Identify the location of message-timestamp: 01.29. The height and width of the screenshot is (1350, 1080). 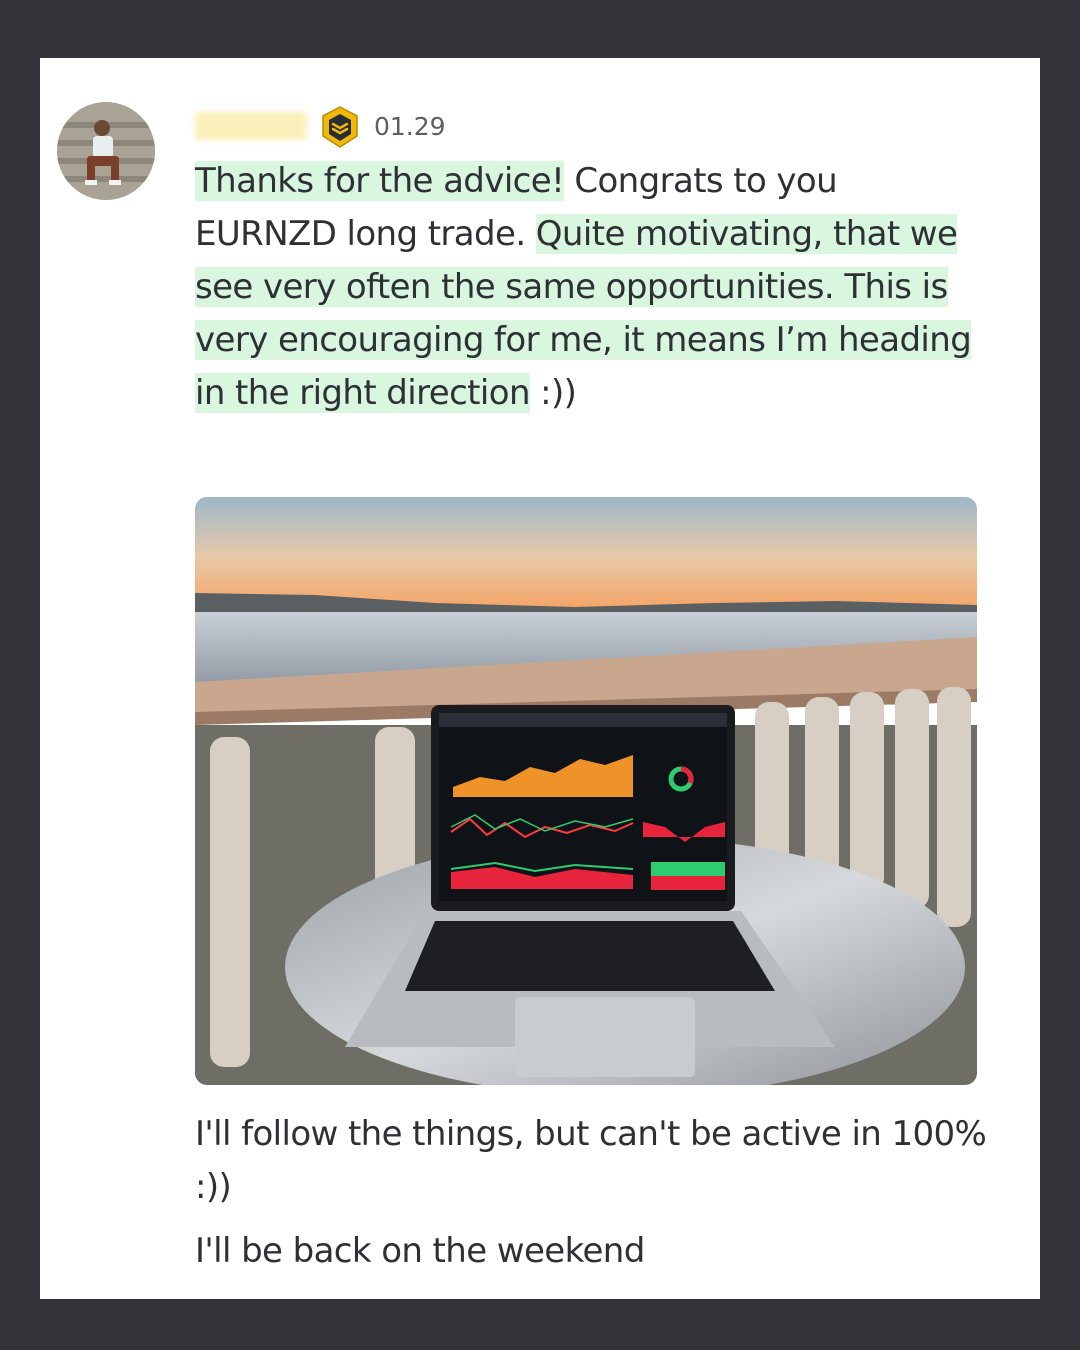
(410, 126).